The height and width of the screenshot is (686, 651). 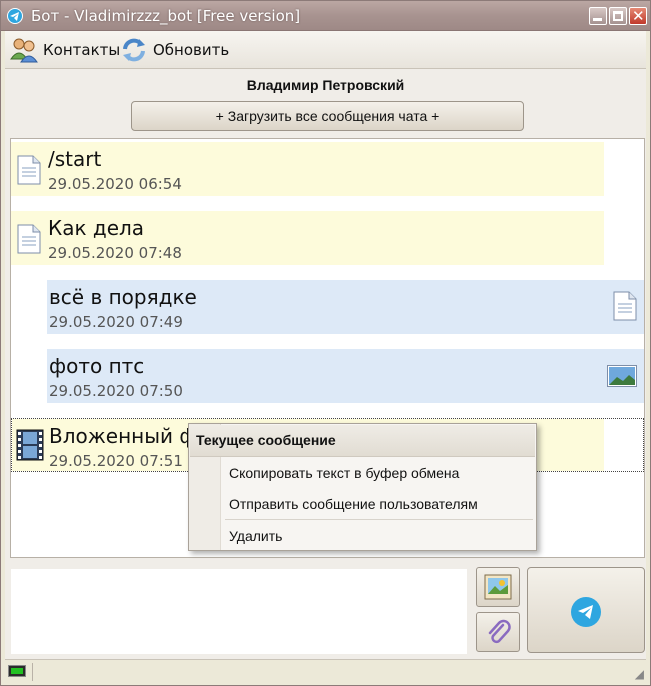 I want to click on close-icon: ✕, so click(x=638, y=16).